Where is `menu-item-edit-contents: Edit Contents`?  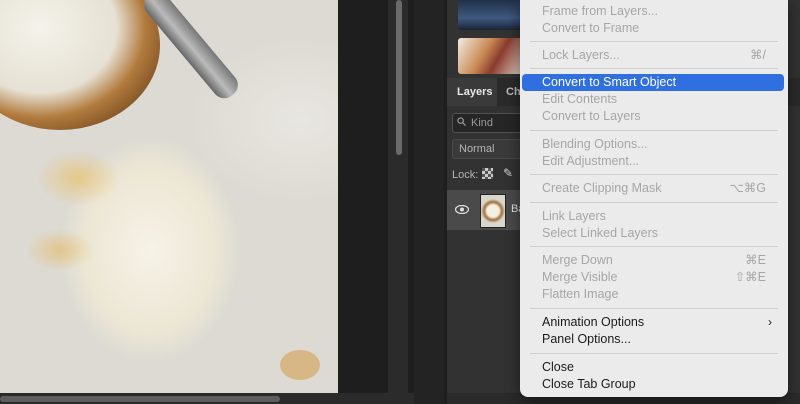
menu-item-edit-contents: Edit Contents is located at coordinates (580, 99).